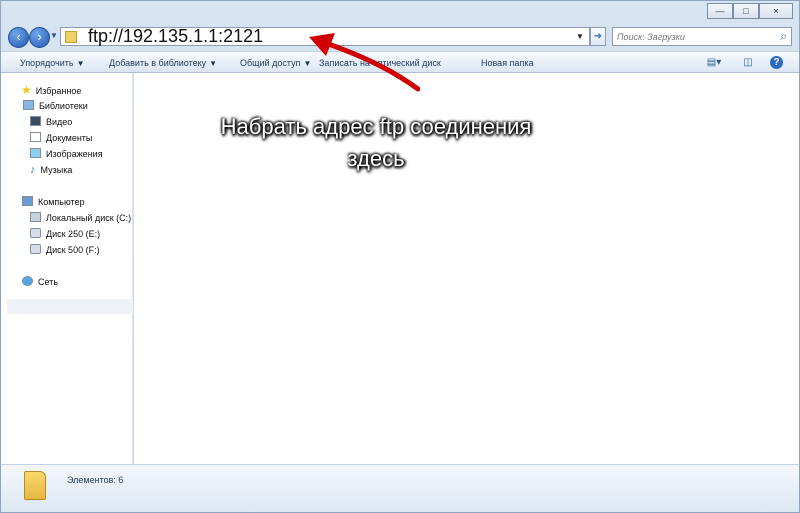 This screenshot has width=800, height=513. Describe the element at coordinates (400, 11) in the screenshot. I see `title-bar: — □ ×` at that location.